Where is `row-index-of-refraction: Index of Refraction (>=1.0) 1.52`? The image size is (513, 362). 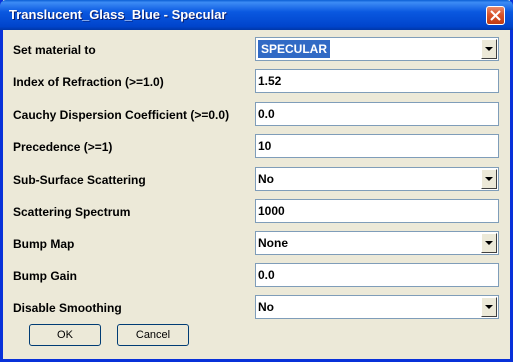 row-index-of-refraction: Index of Refraction (>=1.0) 1.52 is located at coordinates (256, 82).